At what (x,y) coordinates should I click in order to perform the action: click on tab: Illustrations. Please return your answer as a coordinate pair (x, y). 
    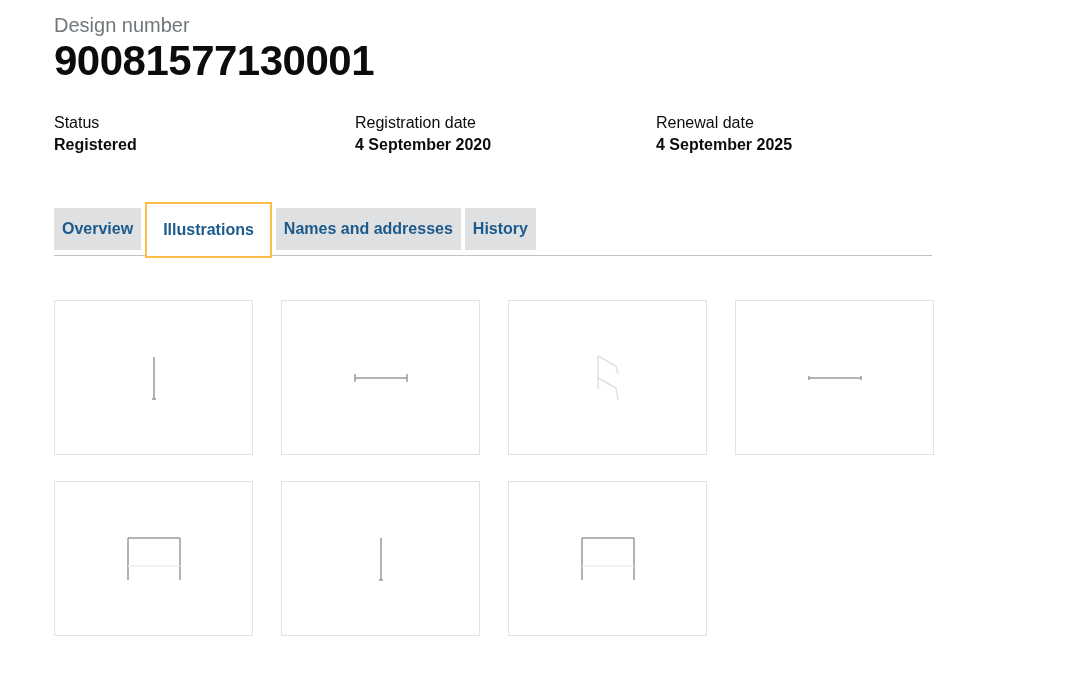
    Looking at the image, I should click on (208, 230).